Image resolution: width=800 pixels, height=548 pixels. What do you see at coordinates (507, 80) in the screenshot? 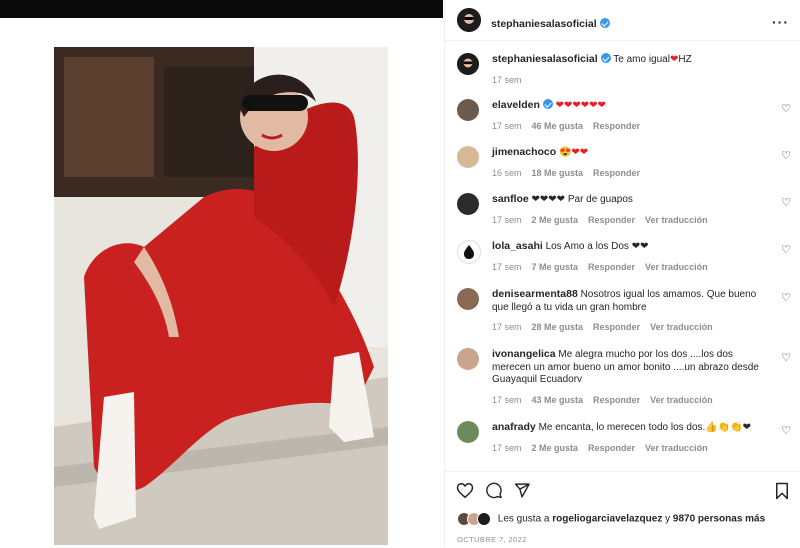
I see `caption-time: 17 sem` at bounding box center [507, 80].